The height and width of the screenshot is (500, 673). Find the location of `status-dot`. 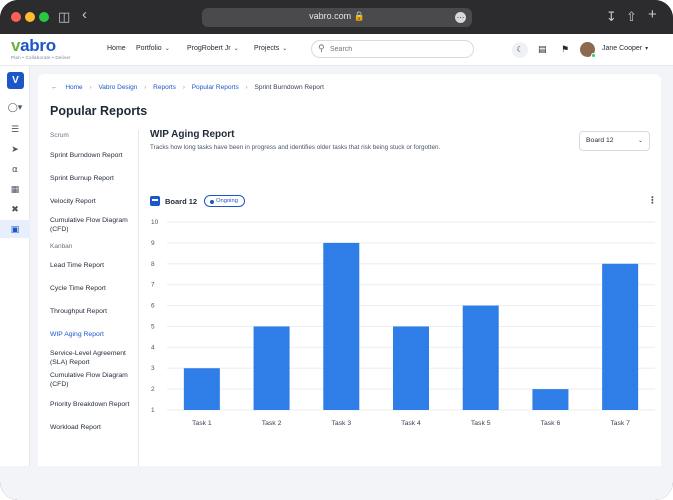

status-dot is located at coordinates (212, 201).